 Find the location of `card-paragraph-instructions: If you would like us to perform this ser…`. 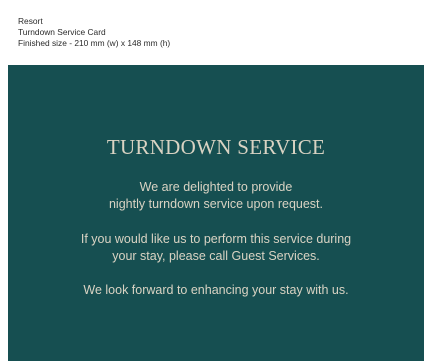

card-paragraph-instructions: If you would like us to perform this ser… is located at coordinates (216, 248).